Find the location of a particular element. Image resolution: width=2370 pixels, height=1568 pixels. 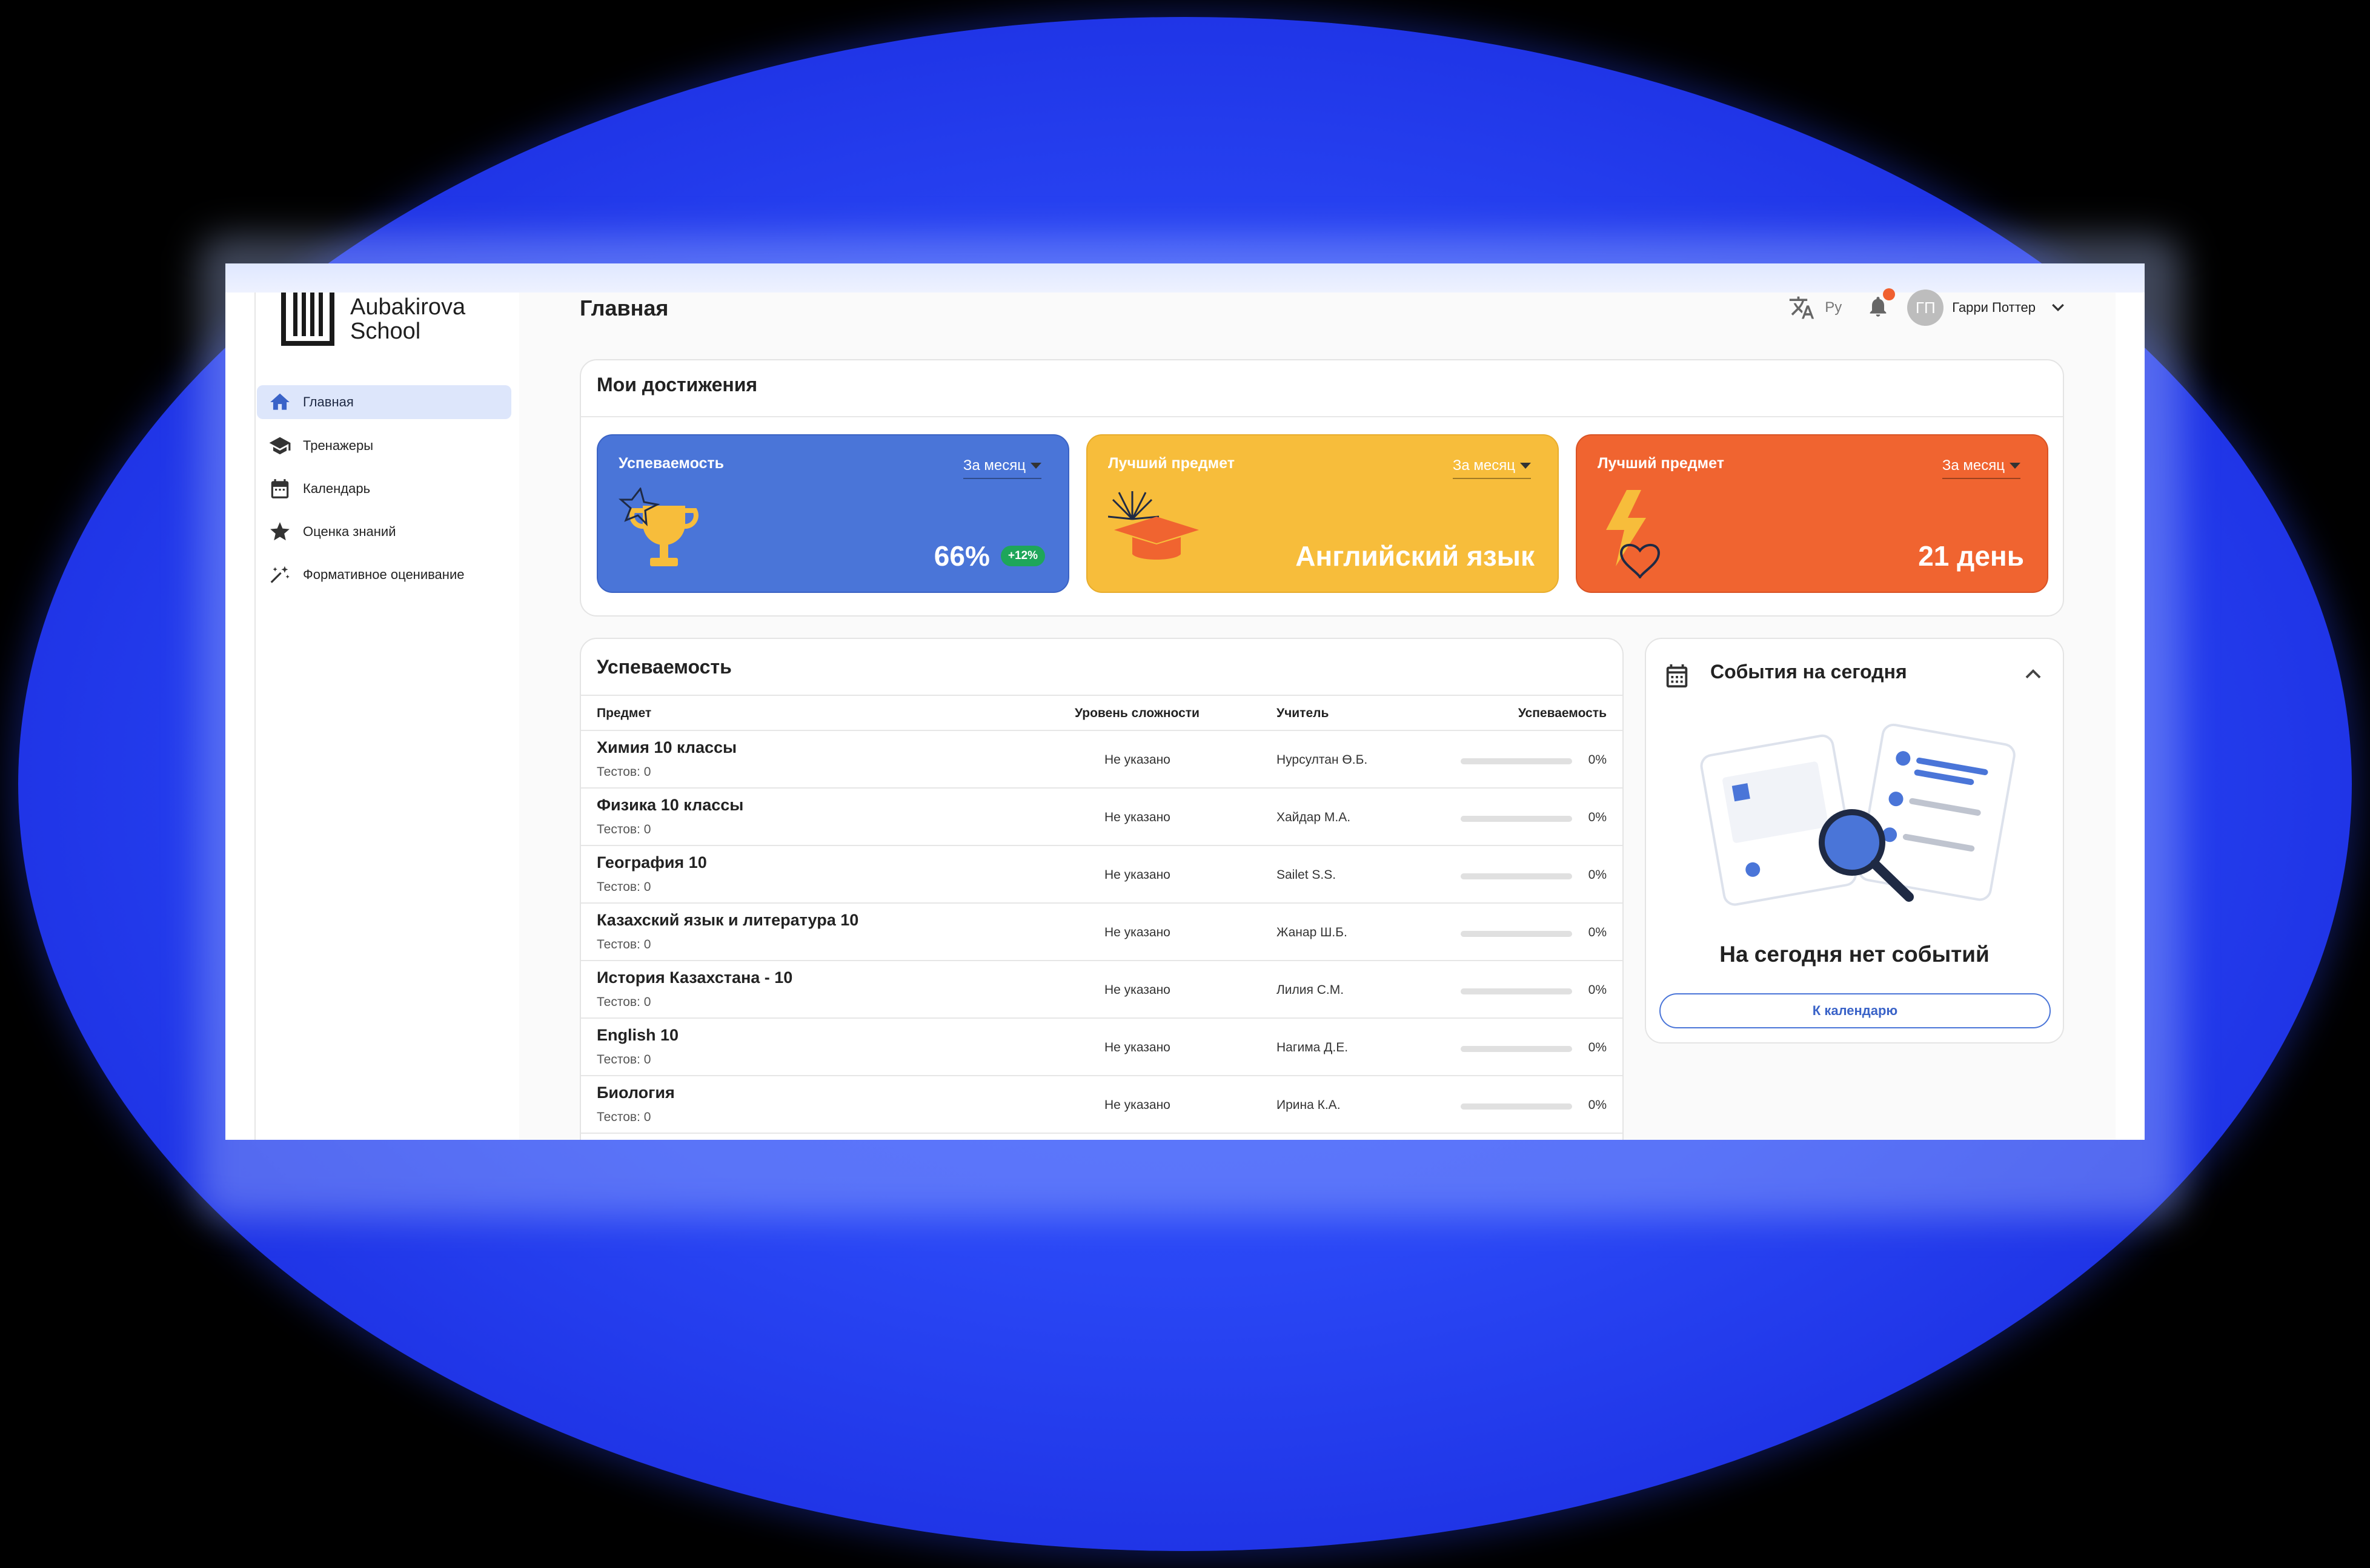

subject-name: Химия 10 классы is located at coordinates (667, 747).